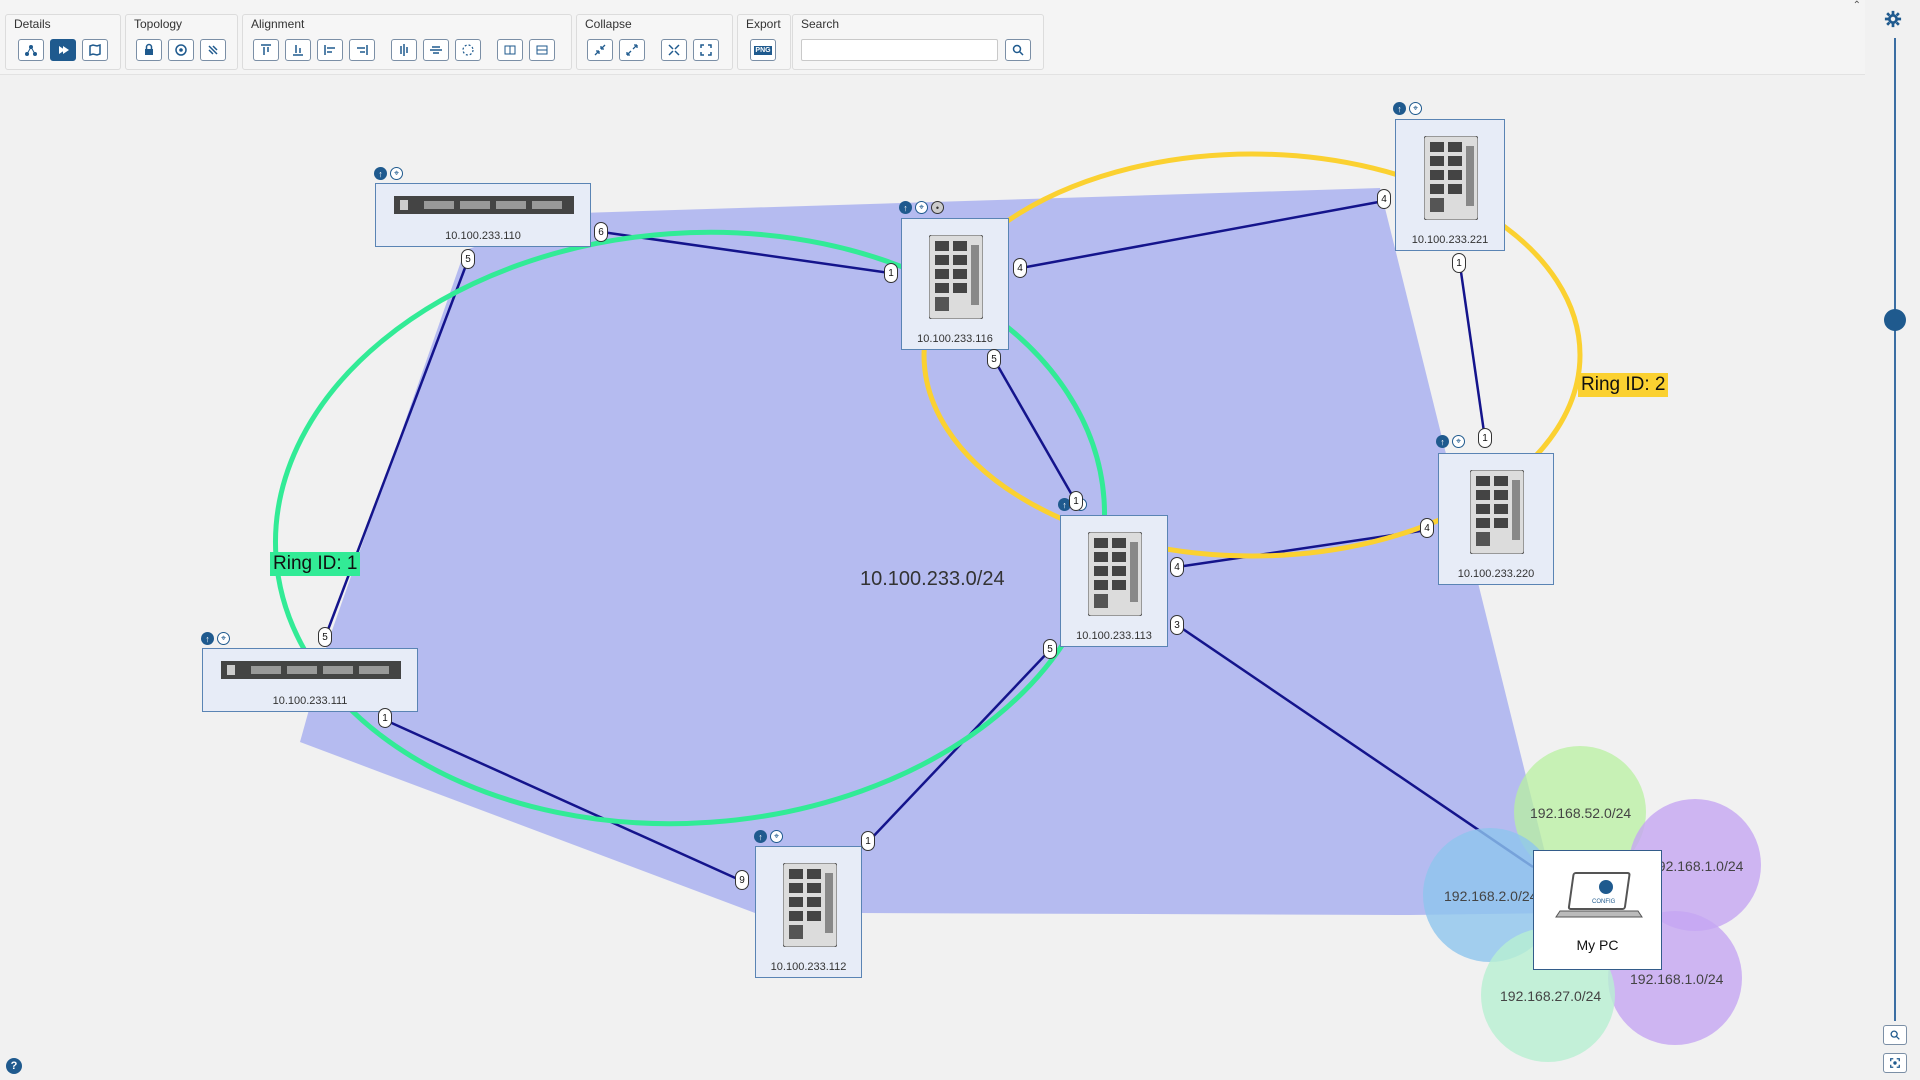  I want to click on circular-layout-icon, so click(468, 50).